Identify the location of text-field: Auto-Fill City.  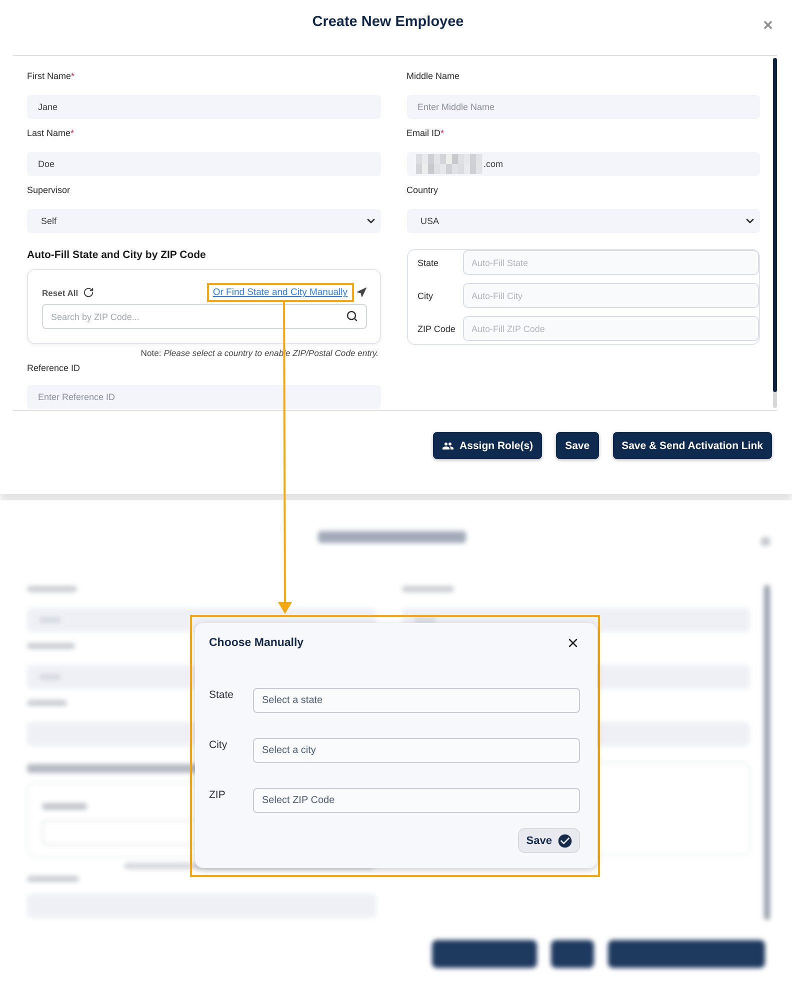
(610, 295).